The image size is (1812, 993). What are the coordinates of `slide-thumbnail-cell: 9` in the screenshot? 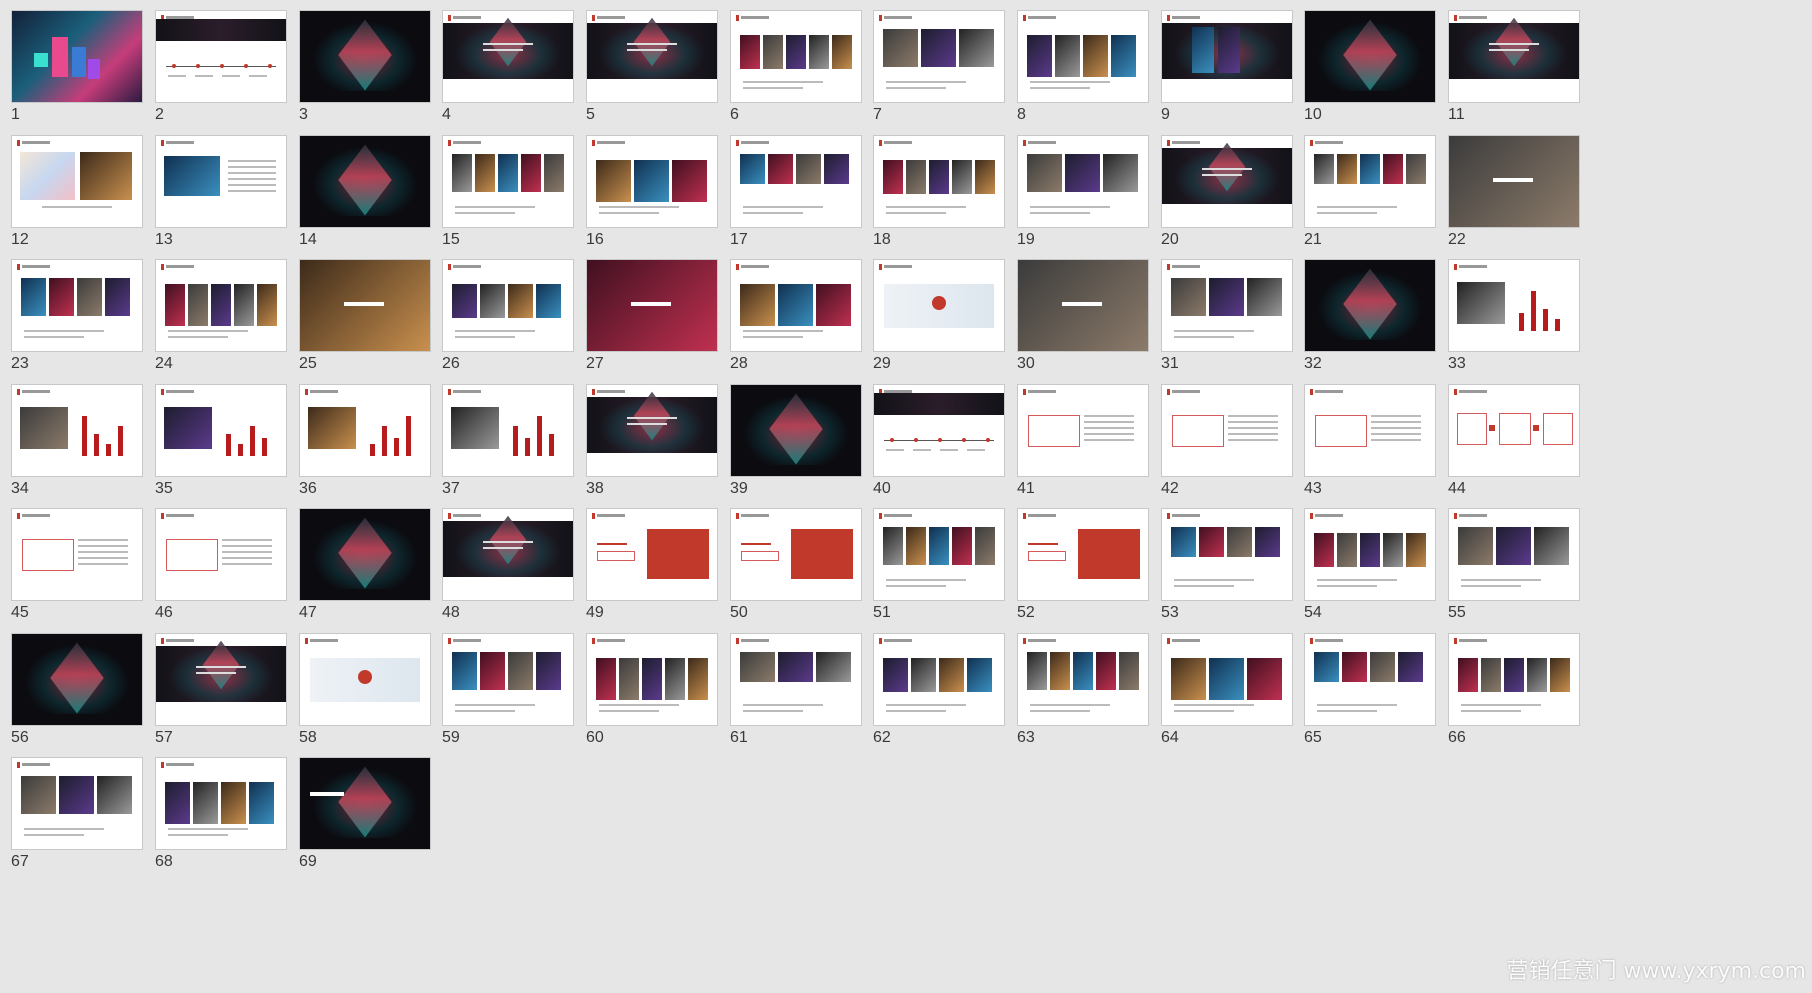 It's located at (1227, 66).